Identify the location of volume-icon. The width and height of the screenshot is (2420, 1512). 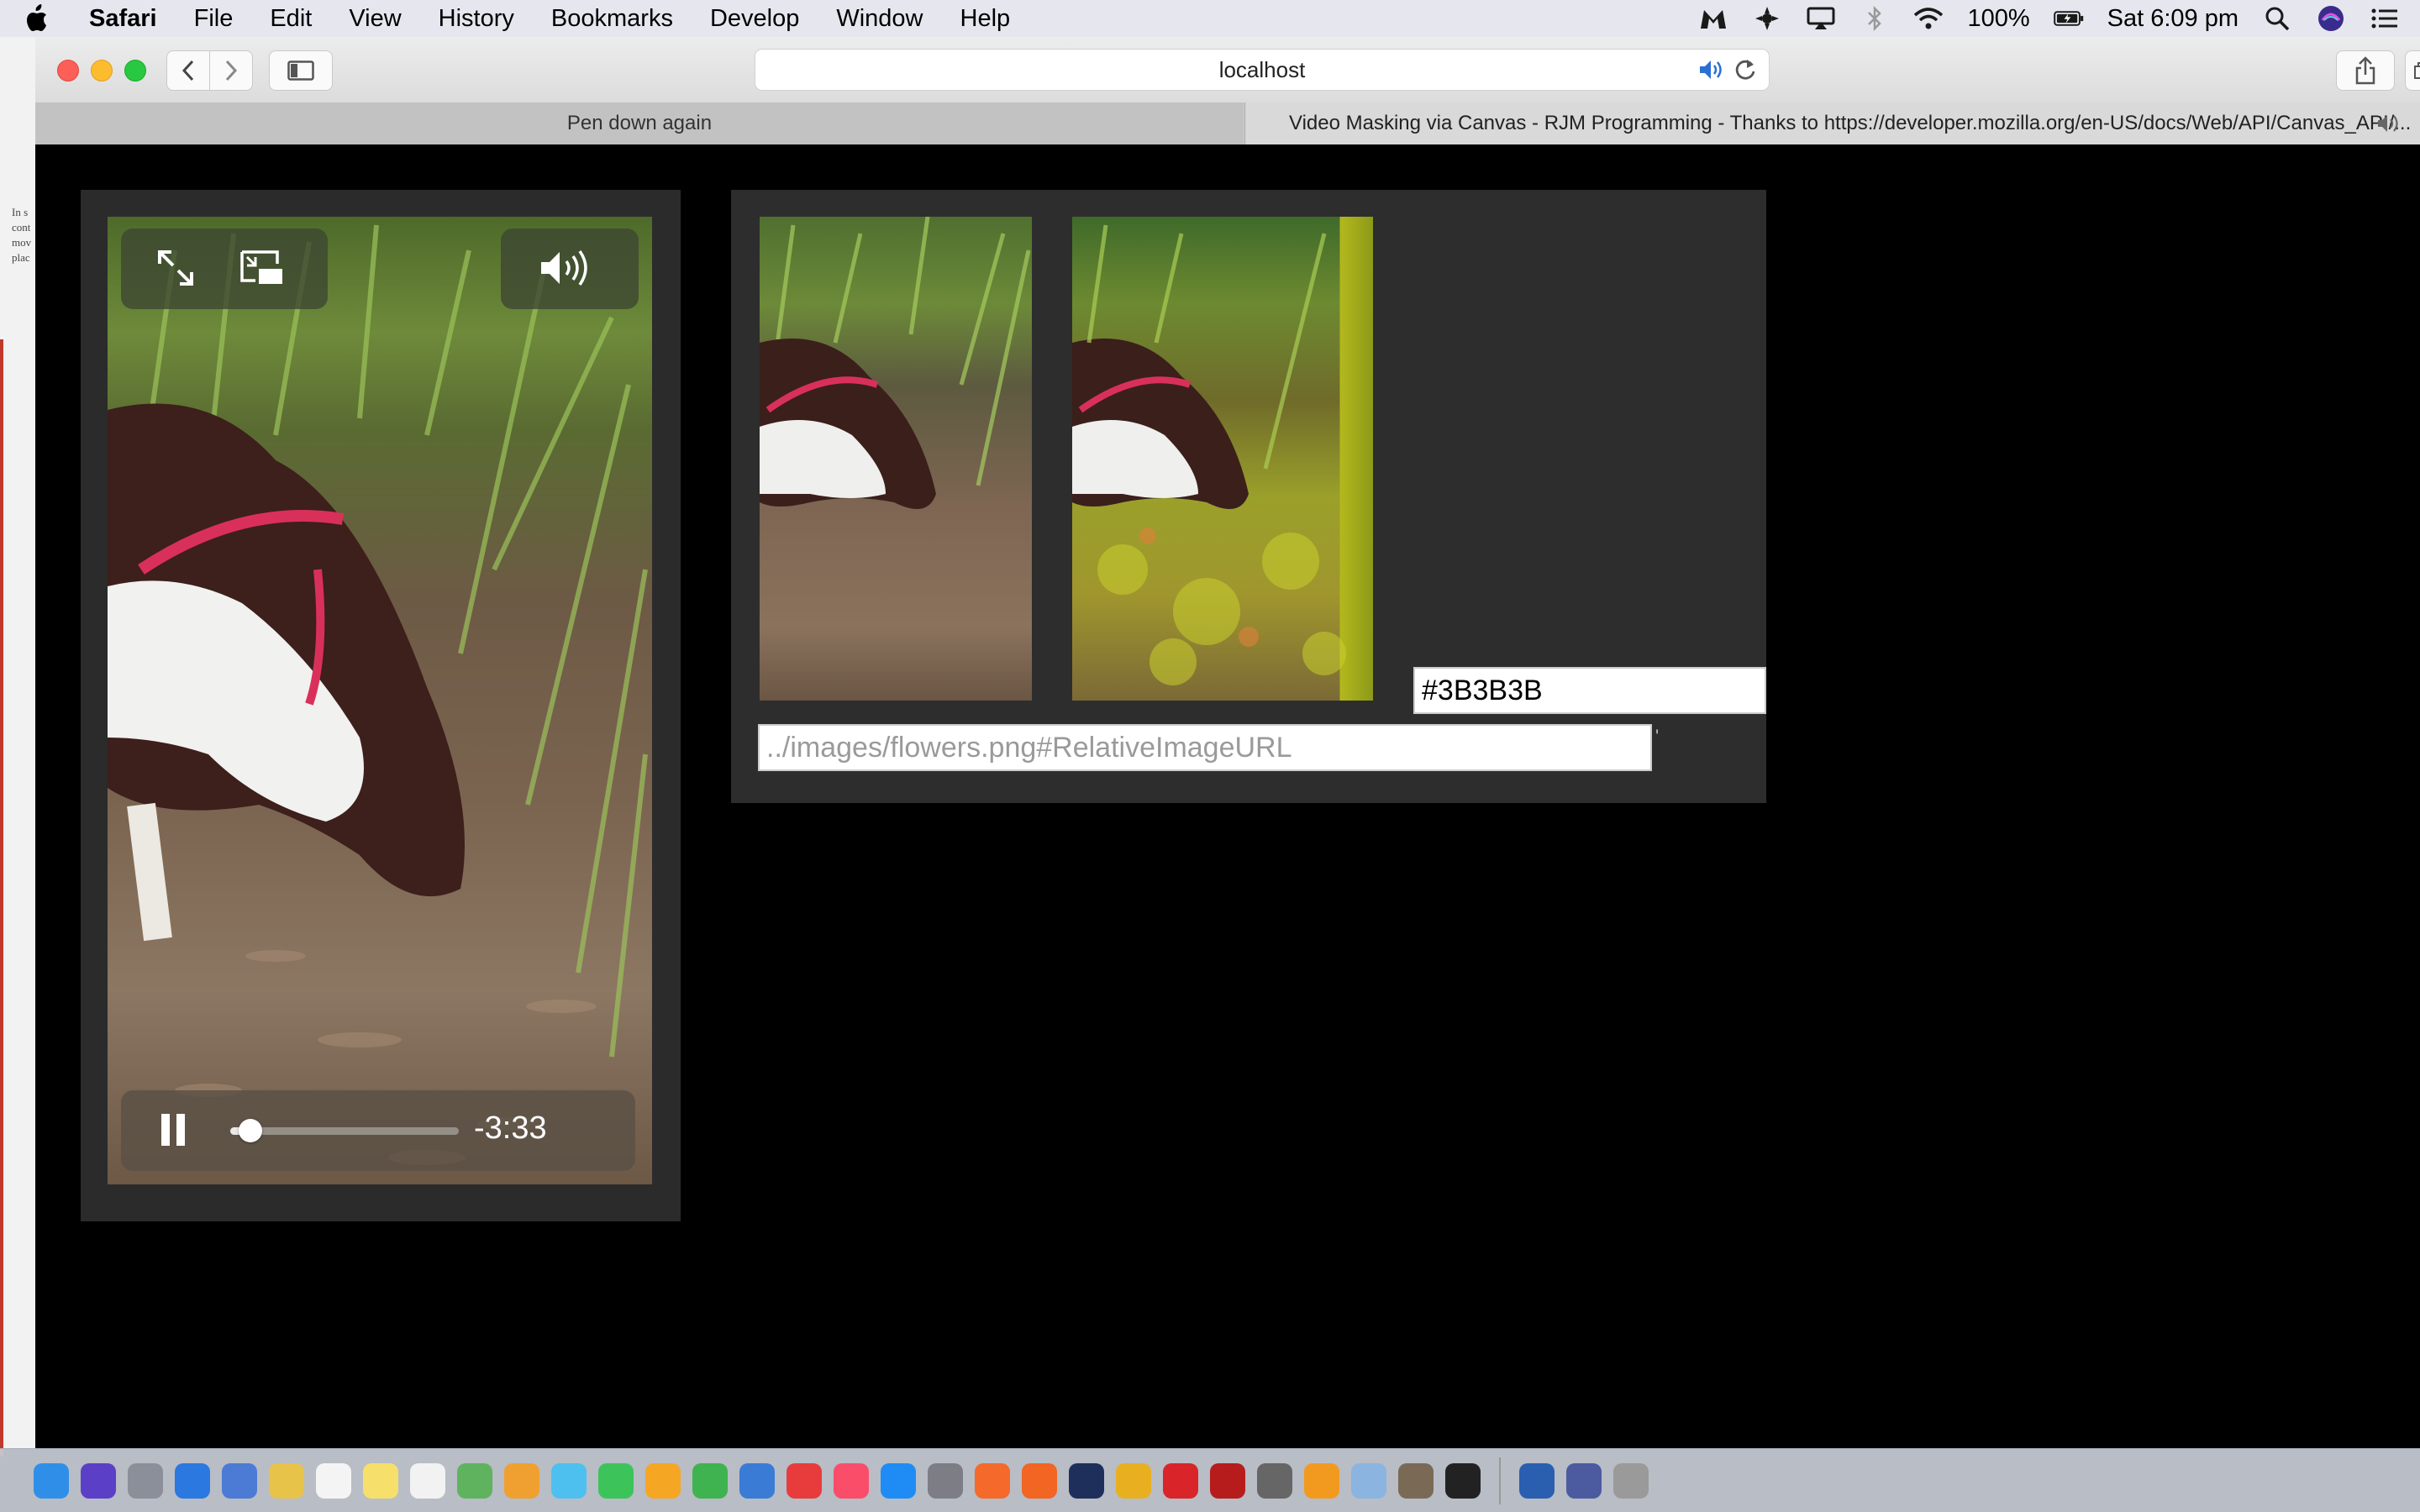
(567, 268).